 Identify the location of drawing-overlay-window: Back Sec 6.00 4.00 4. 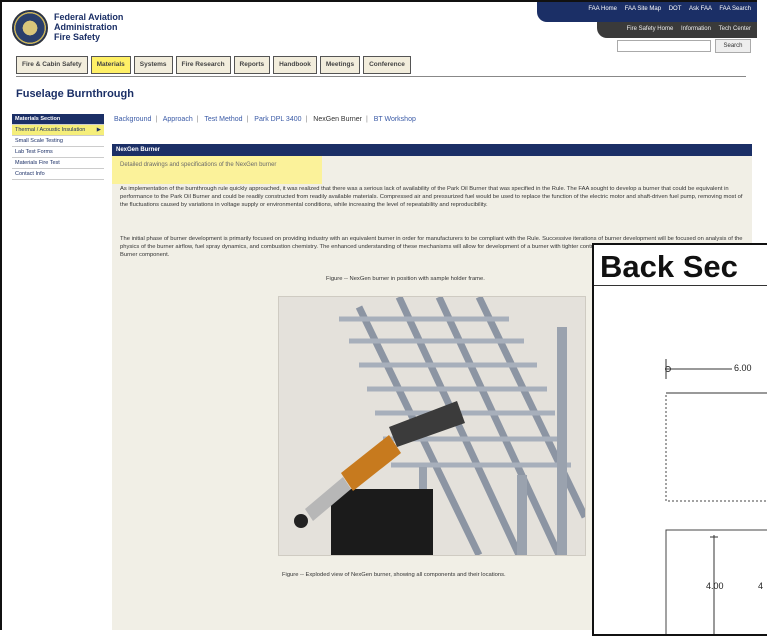
(679, 439).